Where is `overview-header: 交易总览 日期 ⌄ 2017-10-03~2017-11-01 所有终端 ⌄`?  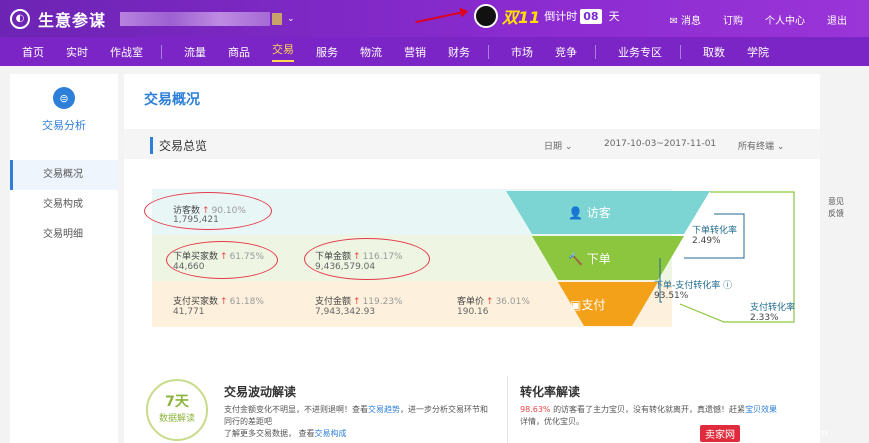 overview-header: 交易总览 日期 ⌄ 2017-10-03~2017-11-01 所有终端 ⌄ is located at coordinates (472, 144).